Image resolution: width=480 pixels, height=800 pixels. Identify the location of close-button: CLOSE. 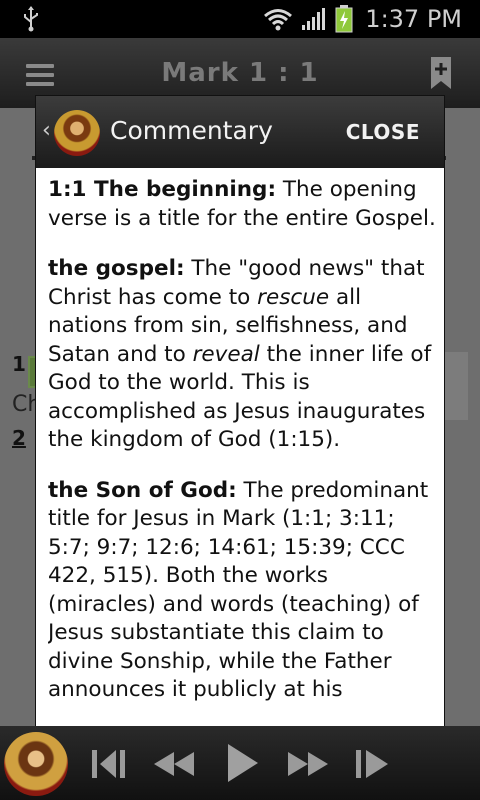
(383, 132).